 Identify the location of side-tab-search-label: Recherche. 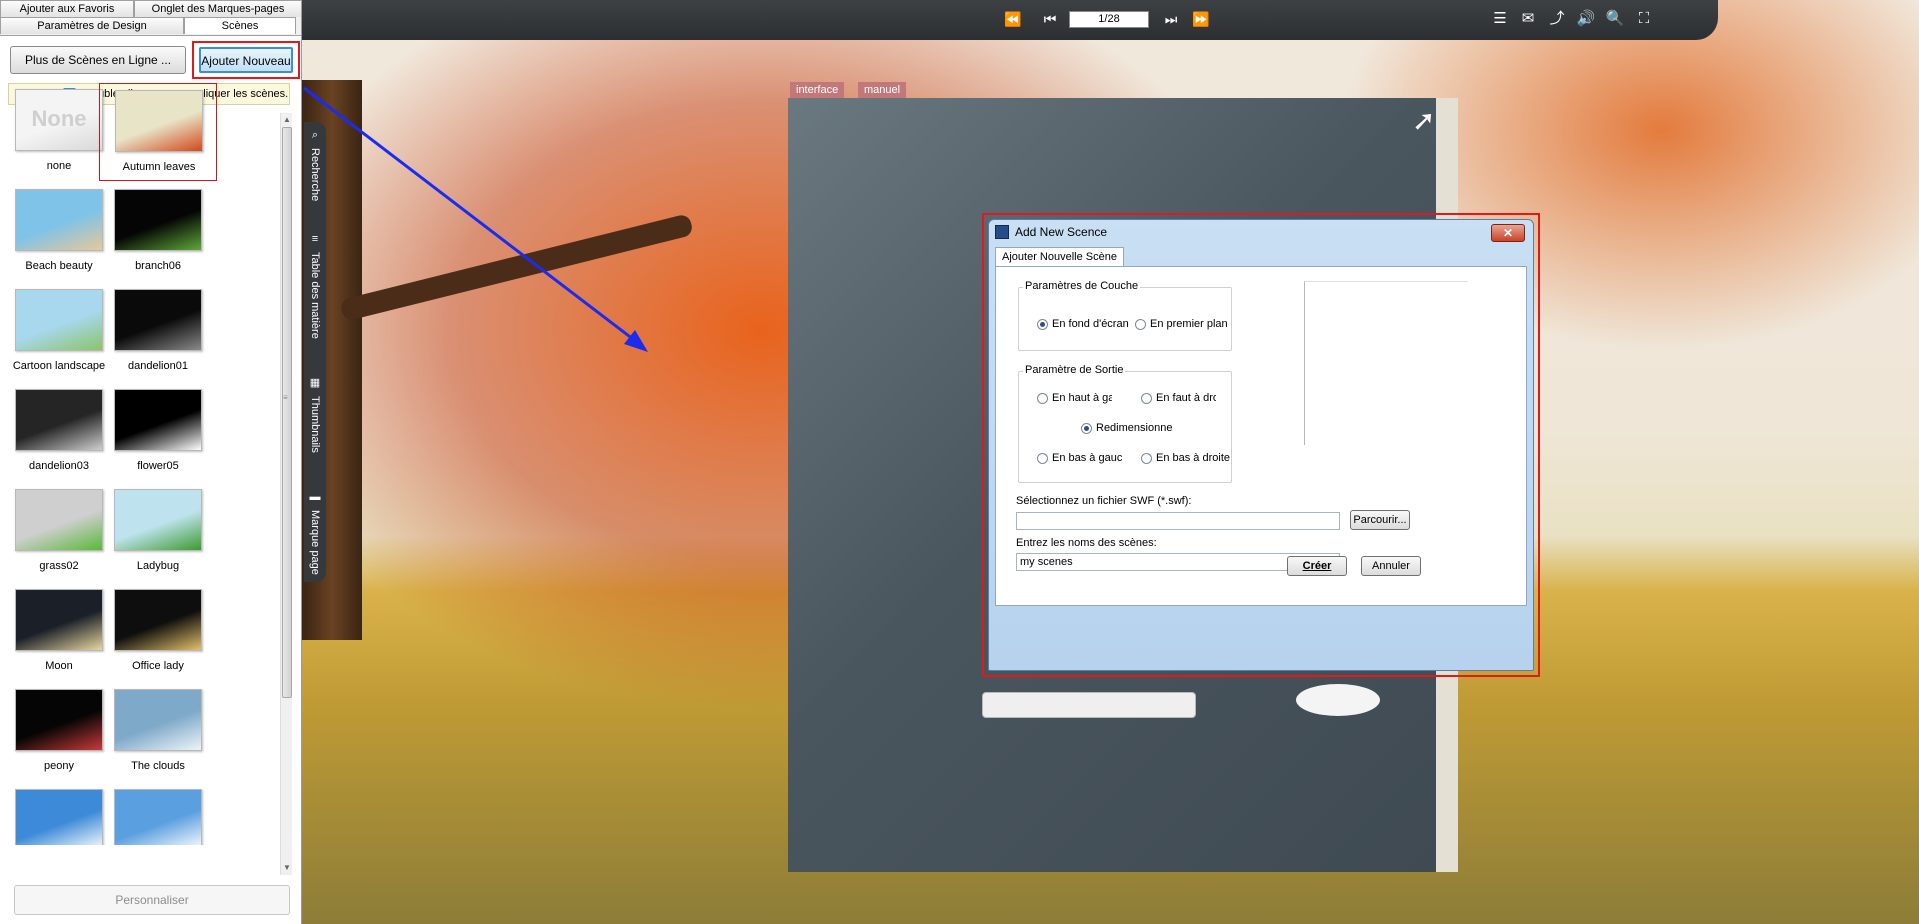
(315, 175).